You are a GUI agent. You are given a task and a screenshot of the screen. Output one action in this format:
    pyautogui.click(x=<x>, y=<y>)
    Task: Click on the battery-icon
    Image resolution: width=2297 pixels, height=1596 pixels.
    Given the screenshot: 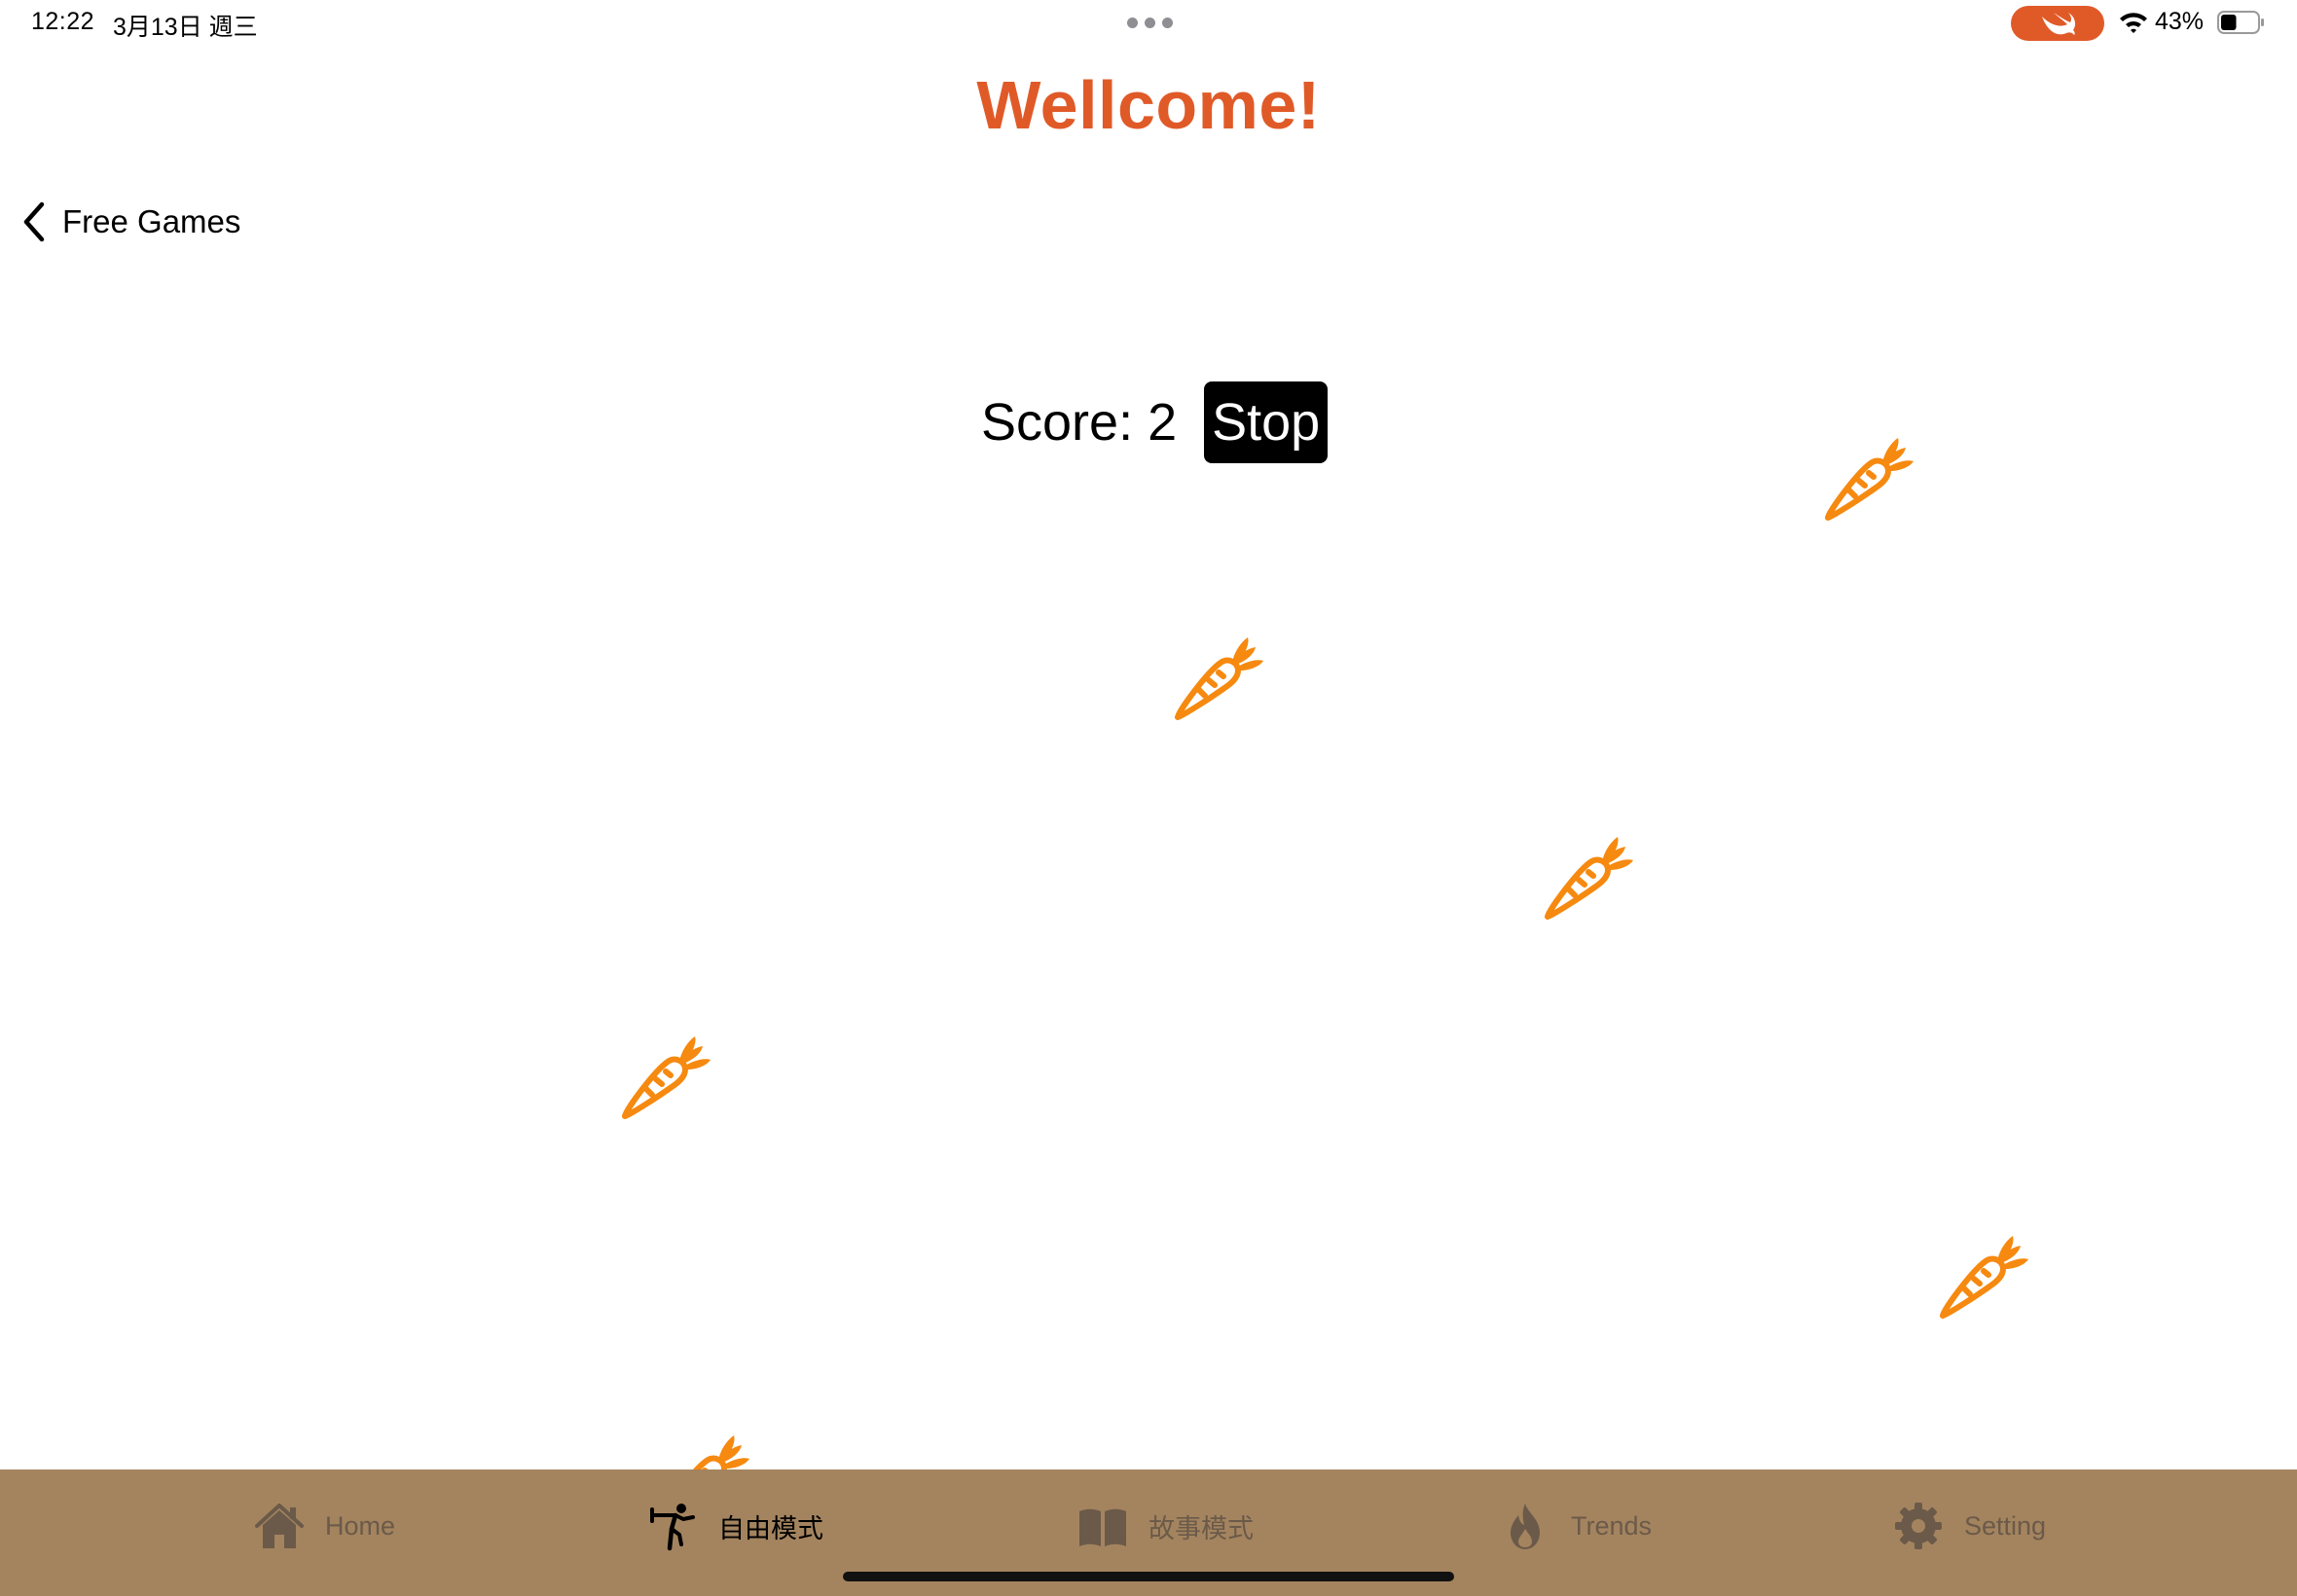 What is the action you would take?
    pyautogui.click(x=2240, y=22)
    